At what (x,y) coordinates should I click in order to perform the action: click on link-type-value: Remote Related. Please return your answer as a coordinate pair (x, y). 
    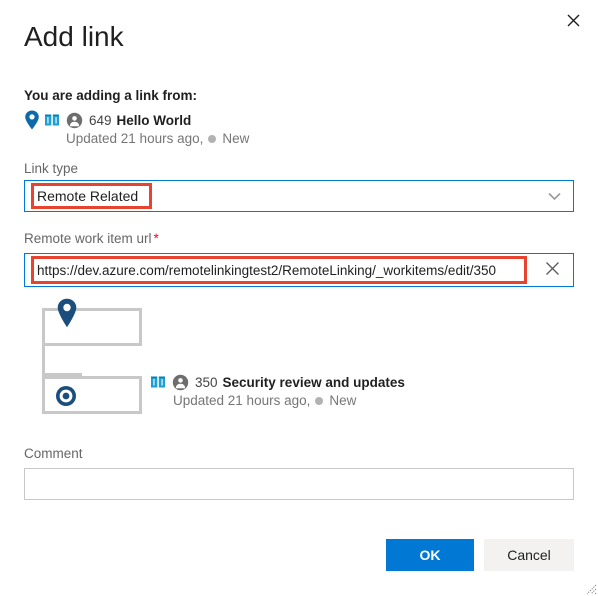
    Looking at the image, I should click on (88, 196).